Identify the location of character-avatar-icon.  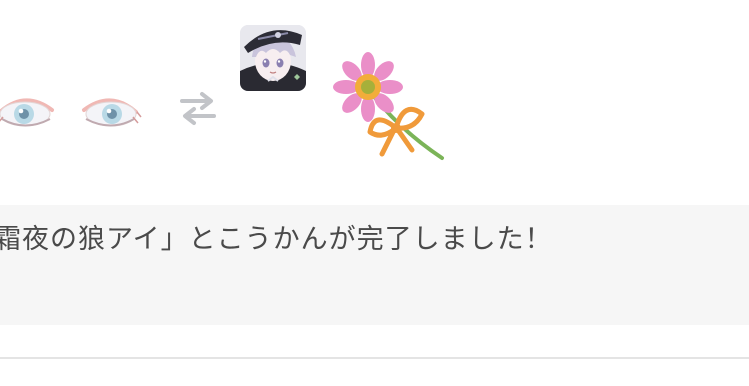
(273, 58).